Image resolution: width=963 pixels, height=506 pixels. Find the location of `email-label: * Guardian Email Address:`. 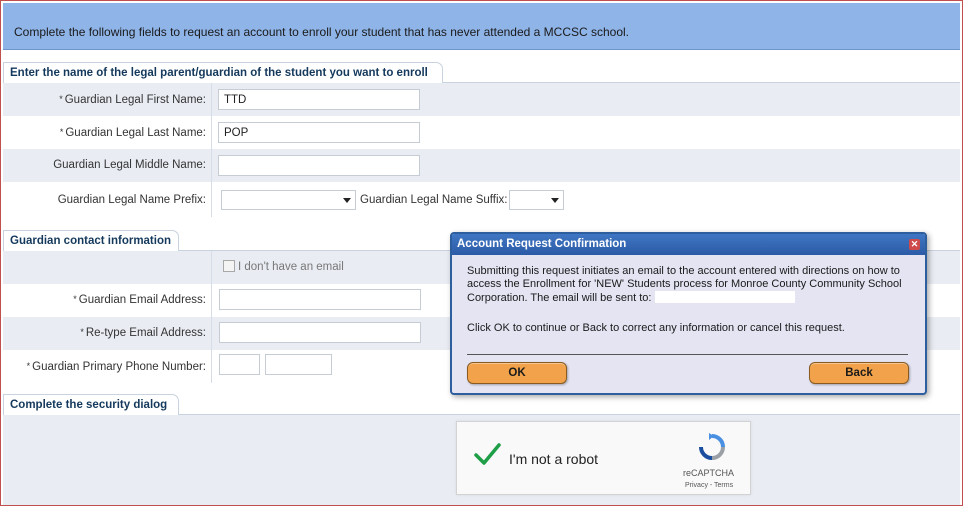

email-label: * Guardian Email Address: is located at coordinates (139, 300).